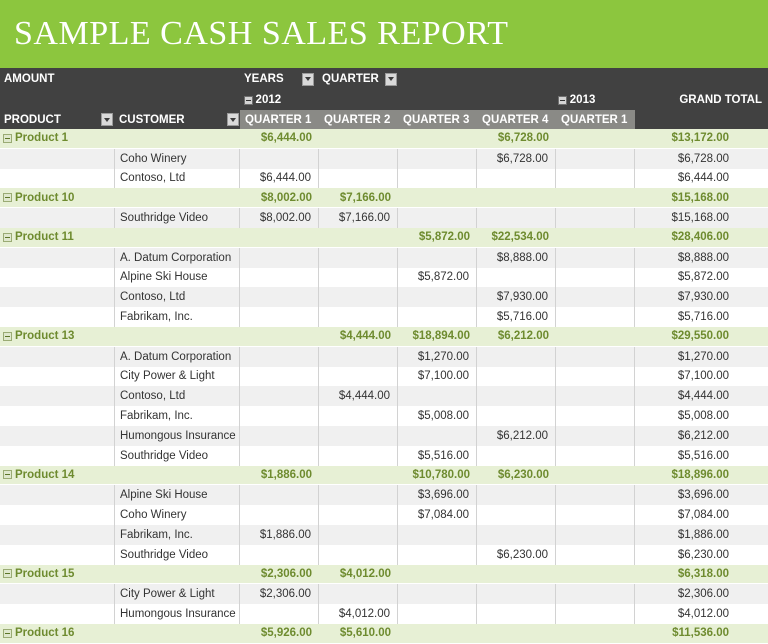  What do you see at coordinates (516, 317) in the screenshot?
I see `amount-cell: $5,716.00` at bounding box center [516, 317].